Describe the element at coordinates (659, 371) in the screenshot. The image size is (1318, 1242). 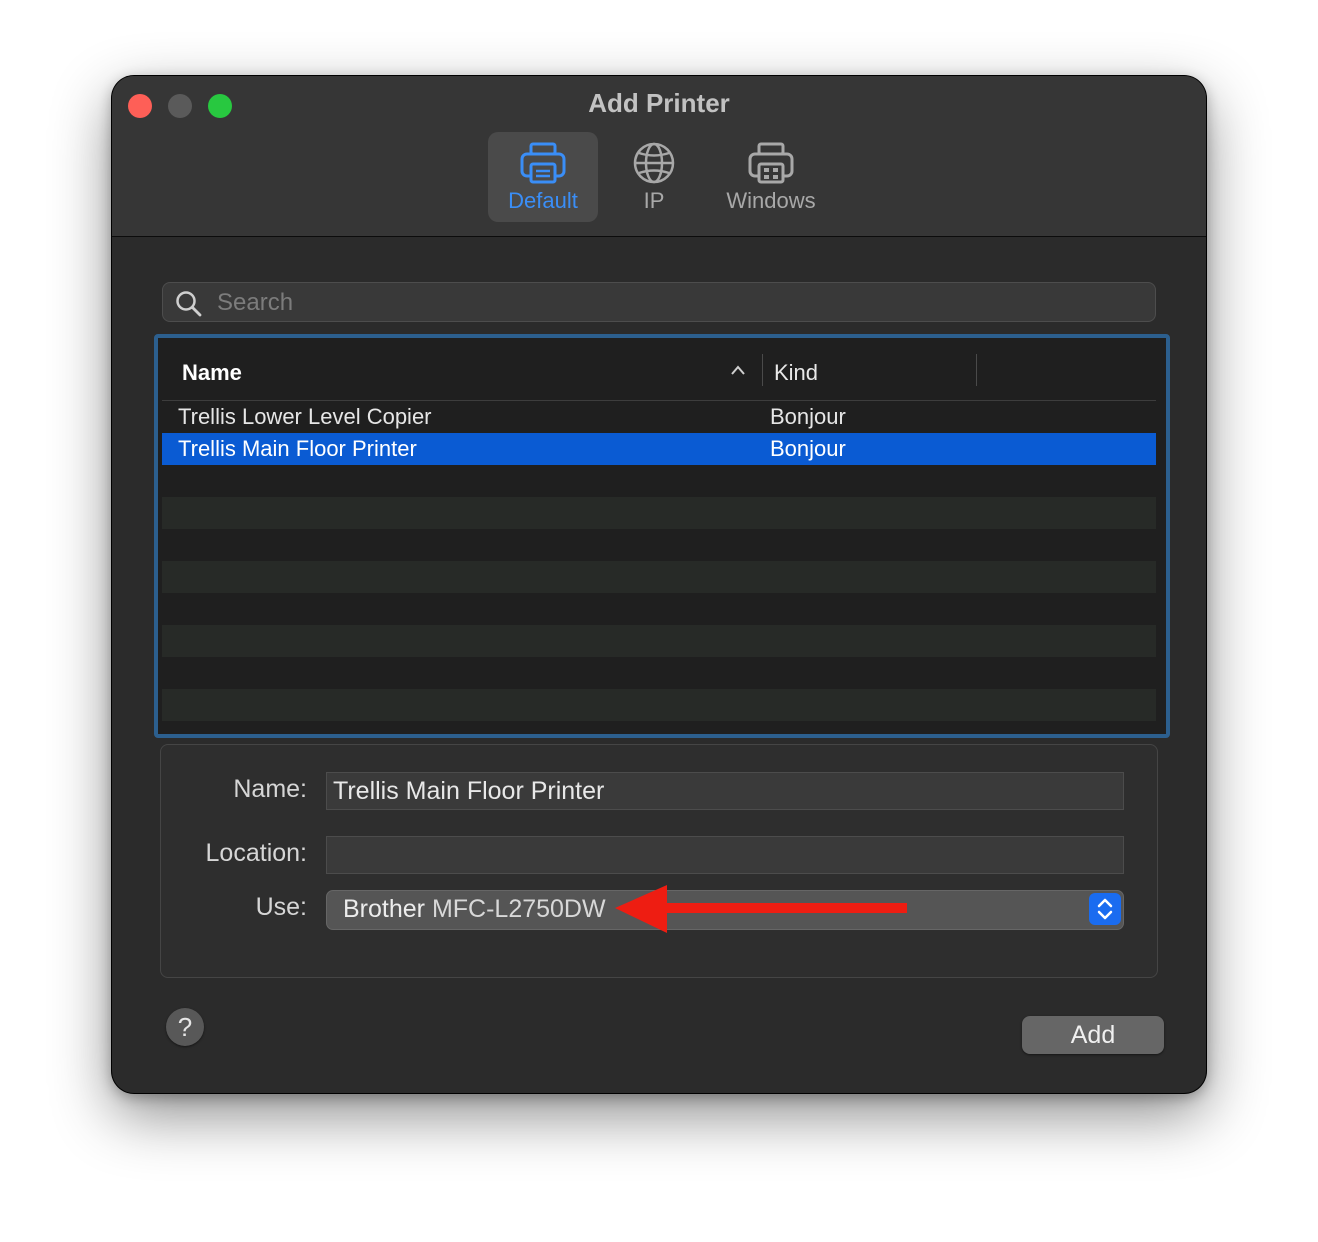
I see `printer-list-header: Name Kind` at that location.